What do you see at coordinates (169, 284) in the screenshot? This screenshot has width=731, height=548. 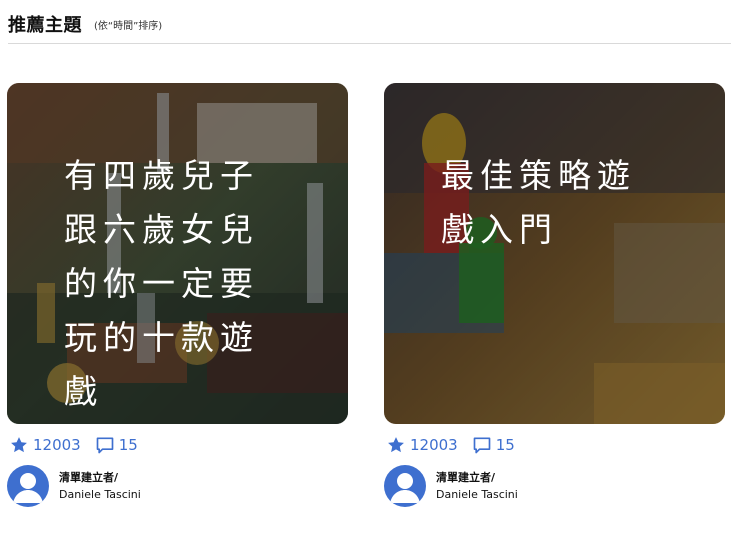 I see `topic-title: 有四歲兒子跟六歲女兒的你一定要玩的十款遊戲` at bounding box center [169, 284].